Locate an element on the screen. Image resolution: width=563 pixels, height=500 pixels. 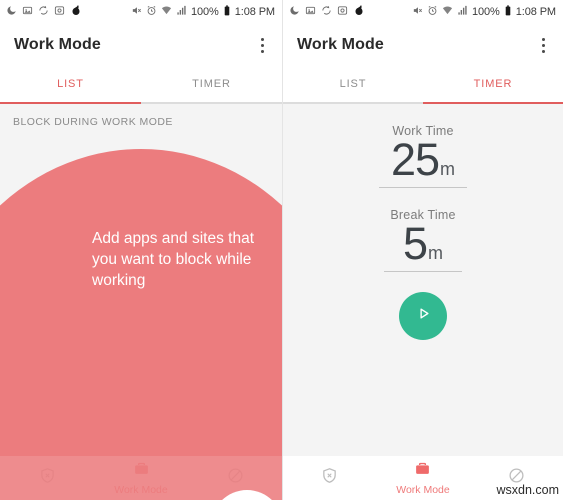
work-time-number: 25 is located at coordinates (415, 159).